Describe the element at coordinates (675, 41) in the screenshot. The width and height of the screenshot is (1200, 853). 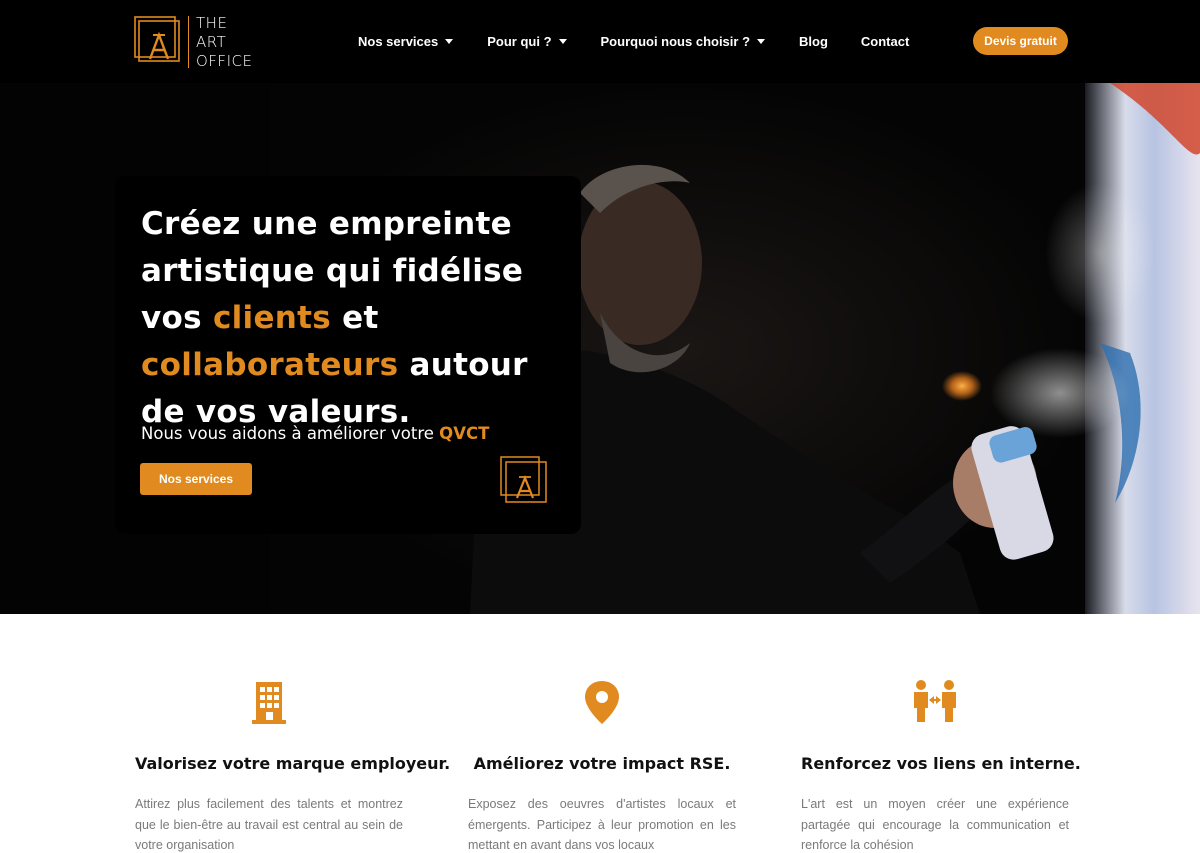
I see `nav-label: Pourquoi nous choisir ?` at that location.